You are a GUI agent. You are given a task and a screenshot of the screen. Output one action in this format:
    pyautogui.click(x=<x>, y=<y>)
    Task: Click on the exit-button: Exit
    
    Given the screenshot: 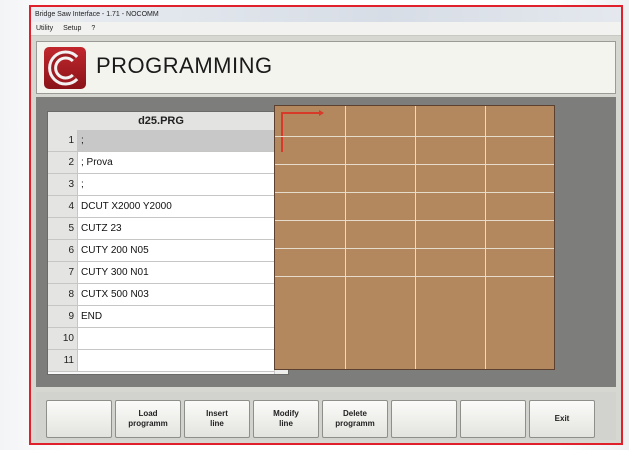 What is the action you would take?
    pyautogui.click(x=562, y=419)
    